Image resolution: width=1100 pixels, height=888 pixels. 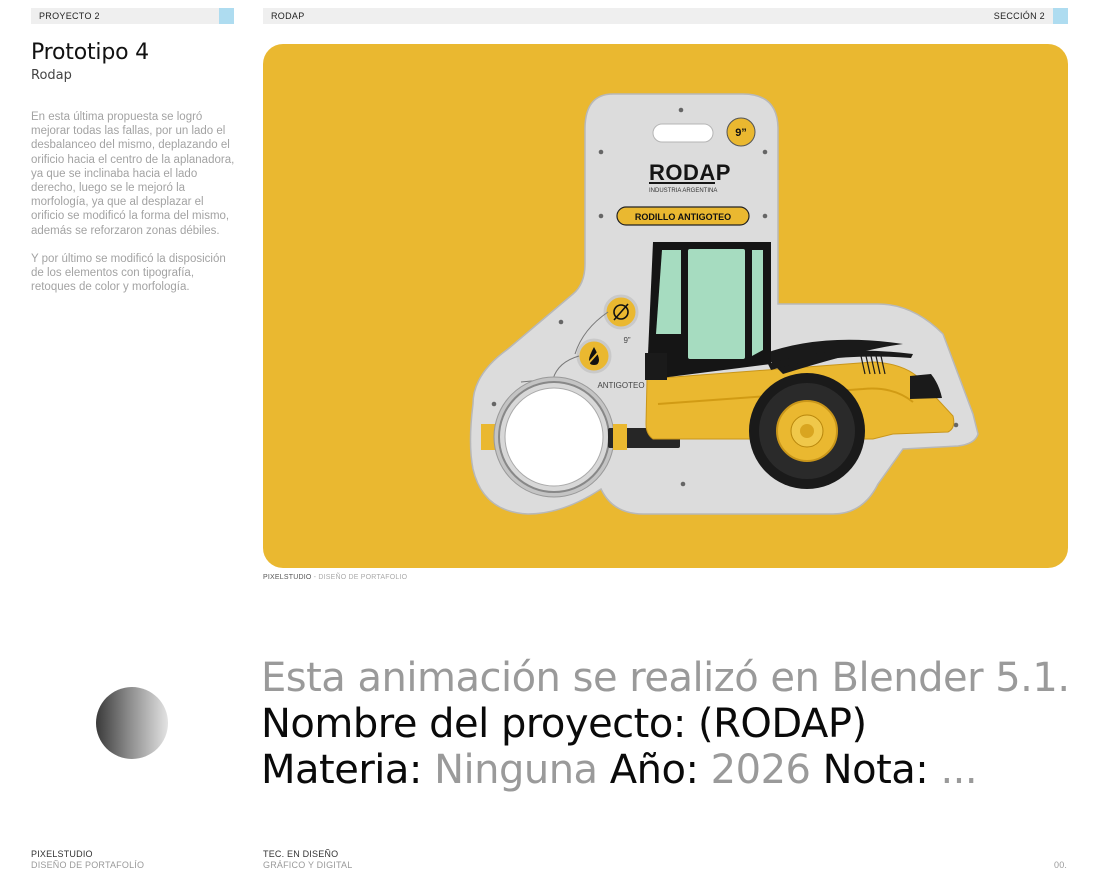 I want to click on footer-course: TEC. EN DISEÑO GRÁFICO Y DIGITAL, so click(x=307, y=860).